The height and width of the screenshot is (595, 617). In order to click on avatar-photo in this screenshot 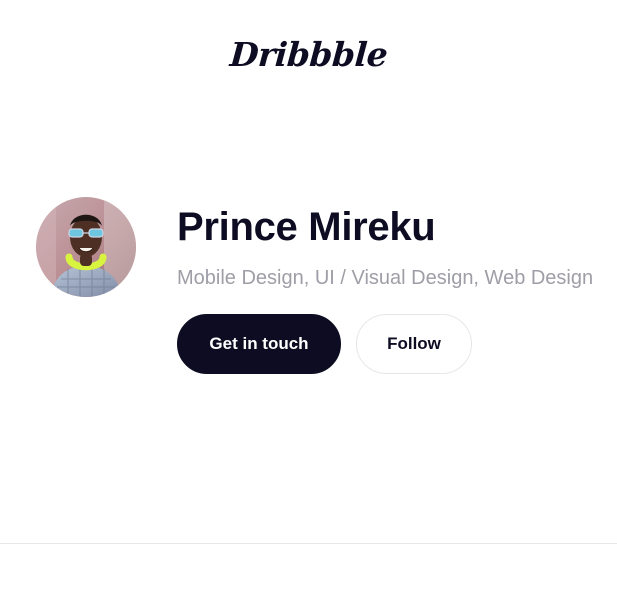, I will do `click(86, 247)`.